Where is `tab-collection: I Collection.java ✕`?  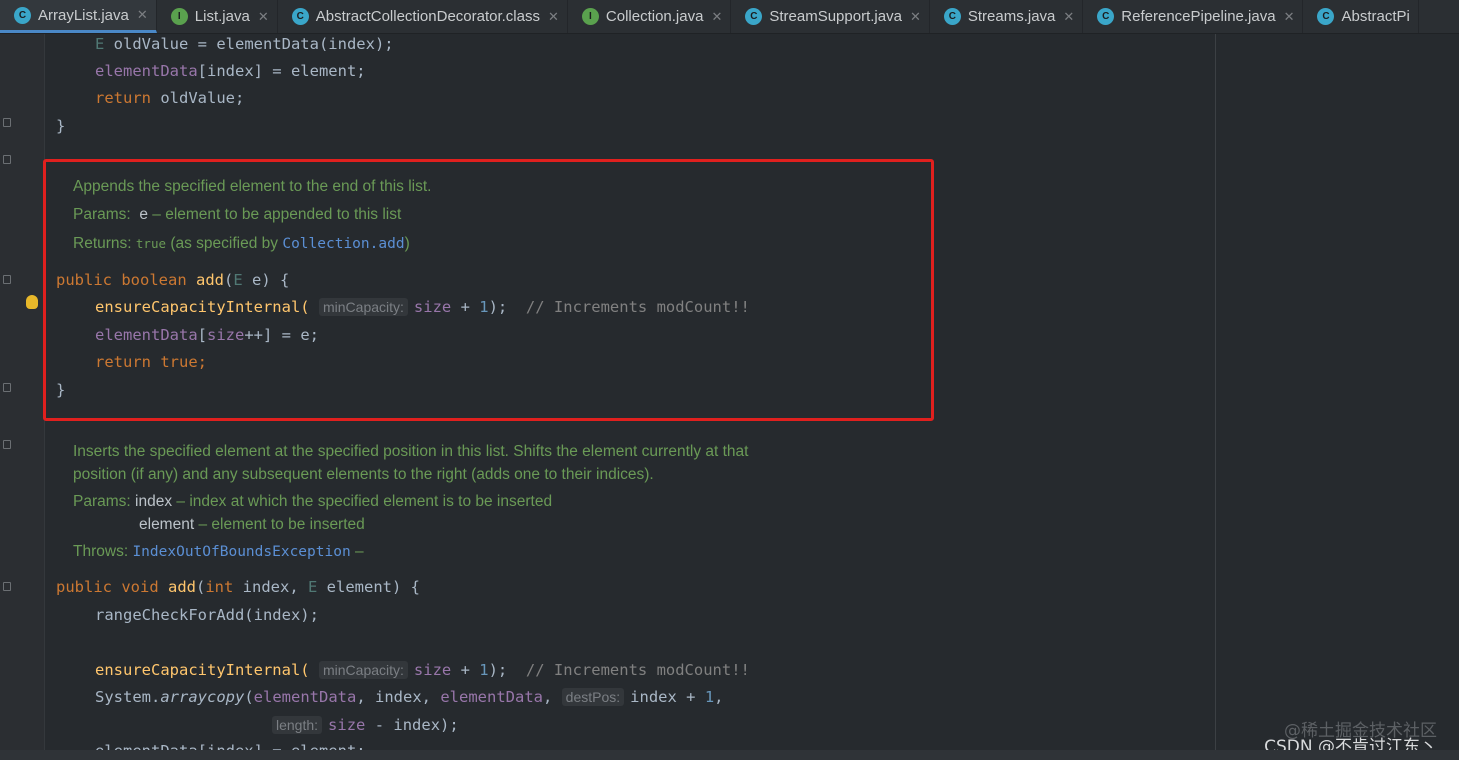 tab-collection: I Collection.java ✕ is located at coordinates (650, 16).